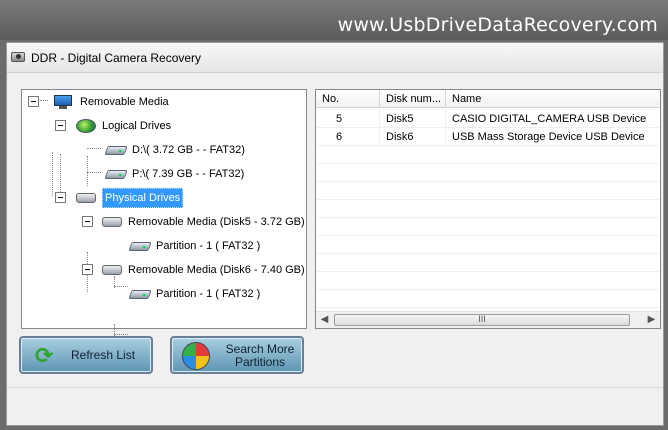  I want to click on window-title: DDR - Digital Camera Recovery, so click(116, 58).